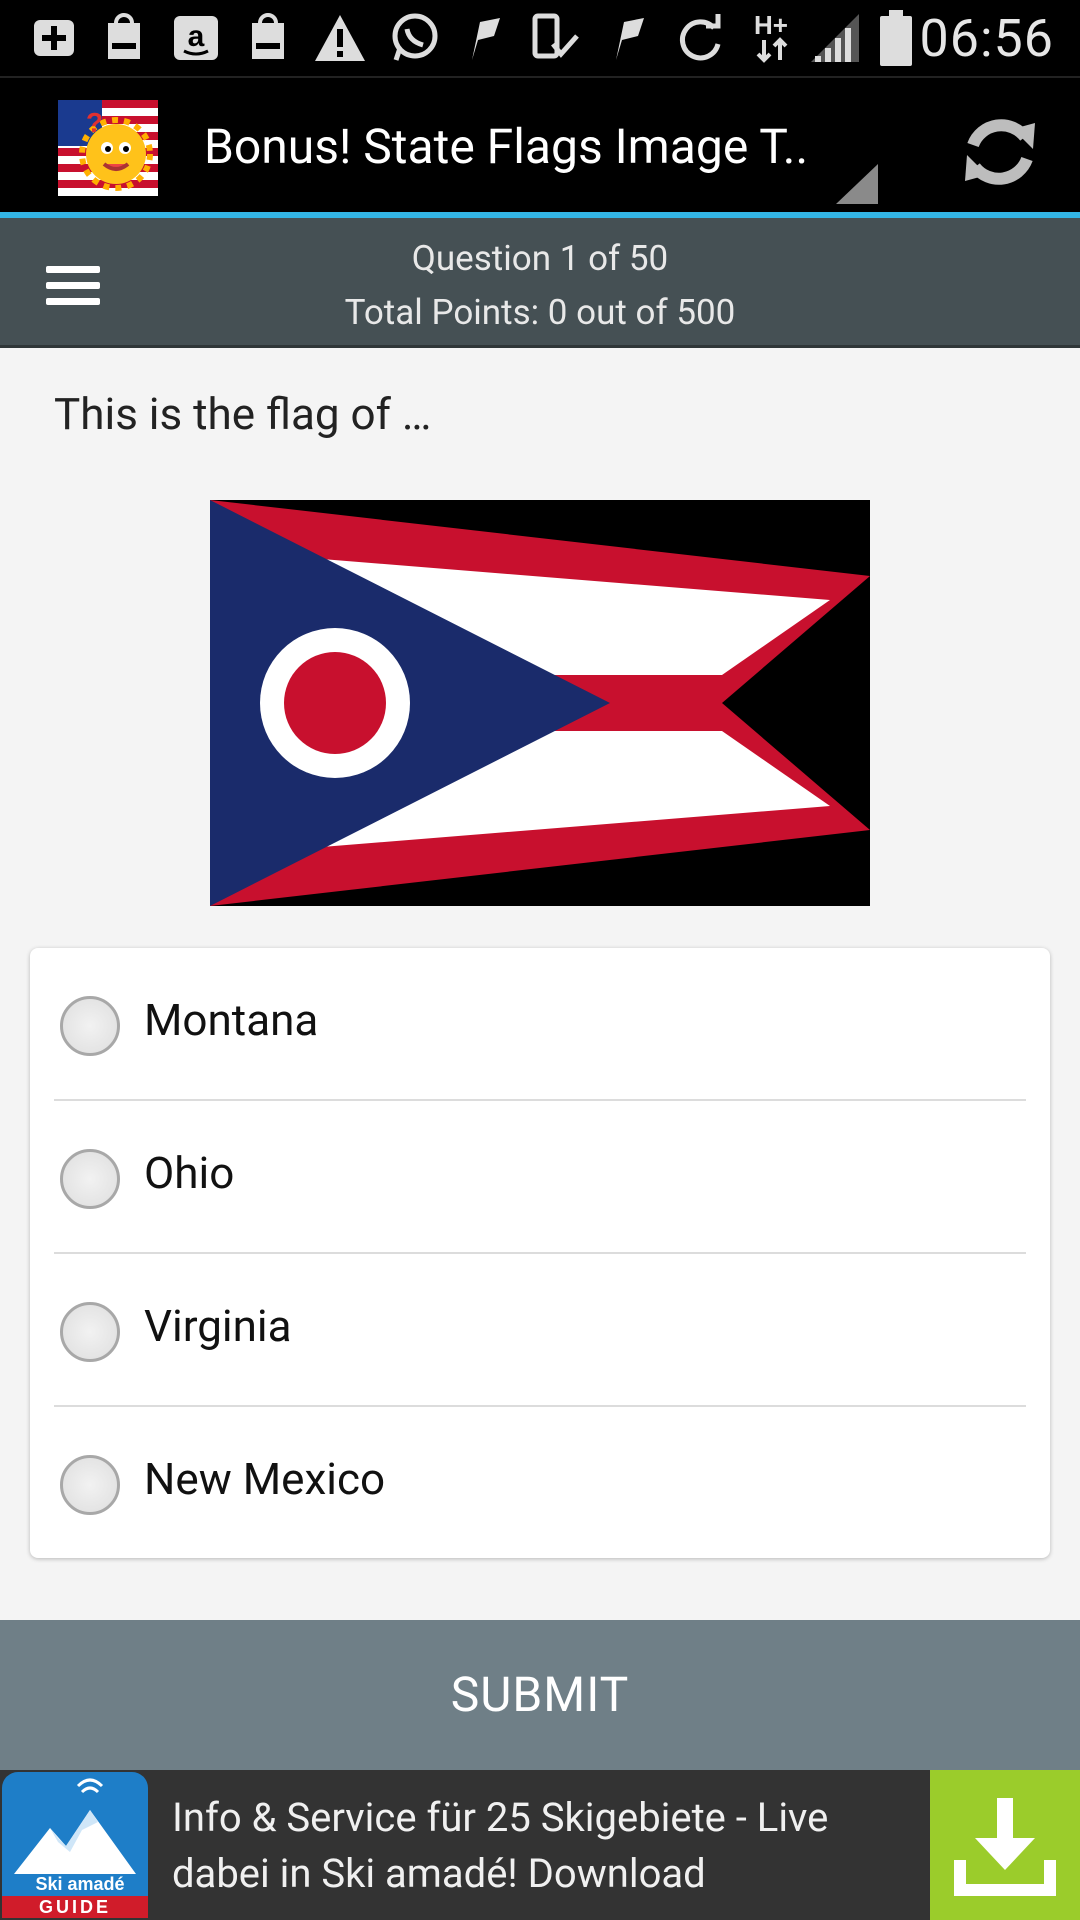  I want to click on refresh-icon, so click(1000, 152).